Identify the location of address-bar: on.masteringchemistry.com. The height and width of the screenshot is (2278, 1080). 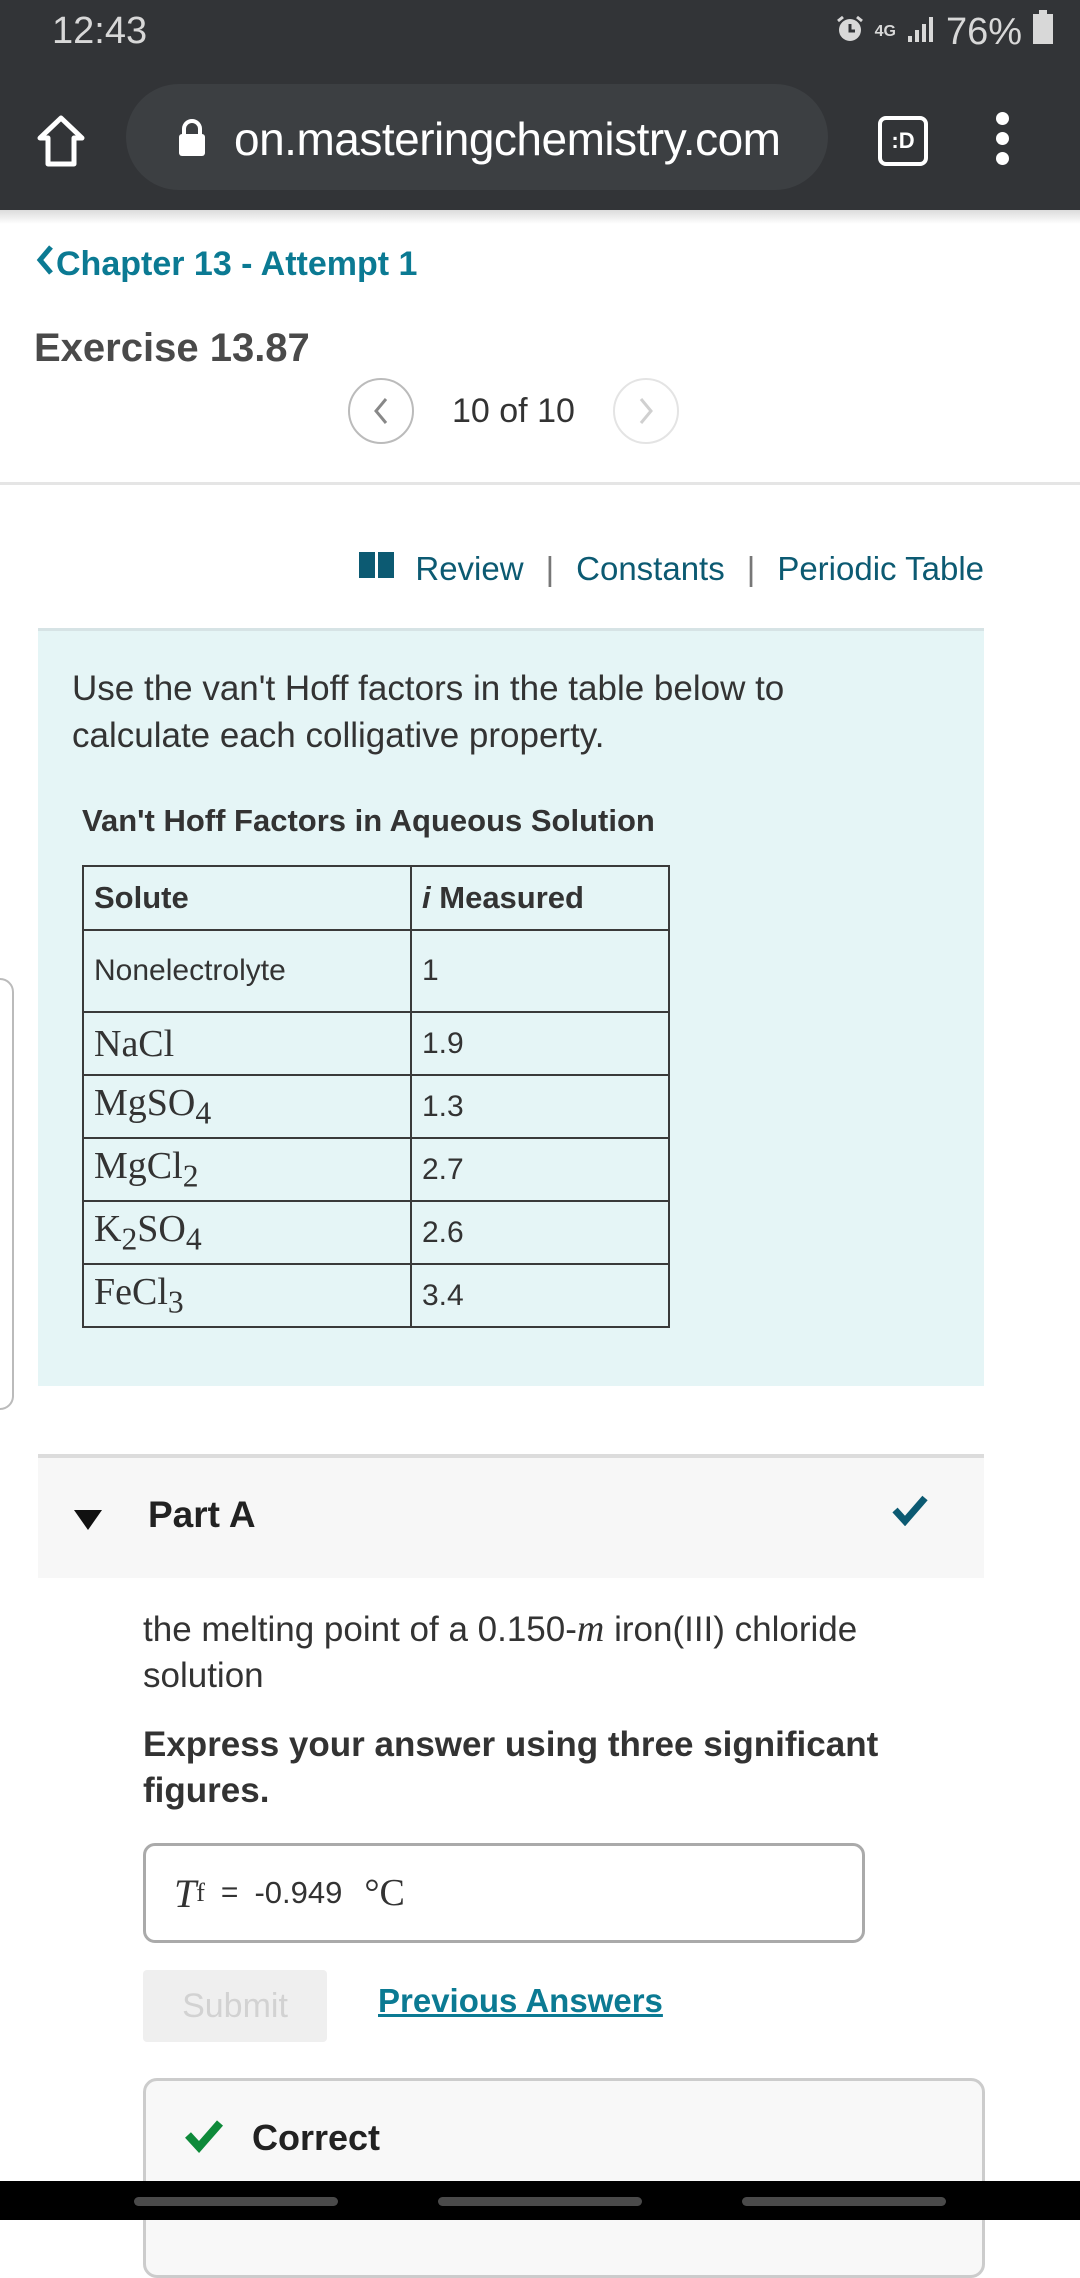
(477, 137).